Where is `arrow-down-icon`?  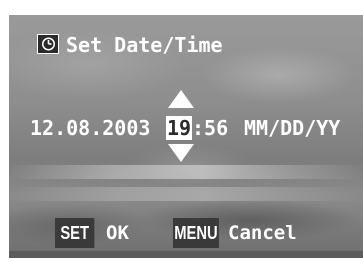
arrow-down-icon is located at coordinates (181, 153).